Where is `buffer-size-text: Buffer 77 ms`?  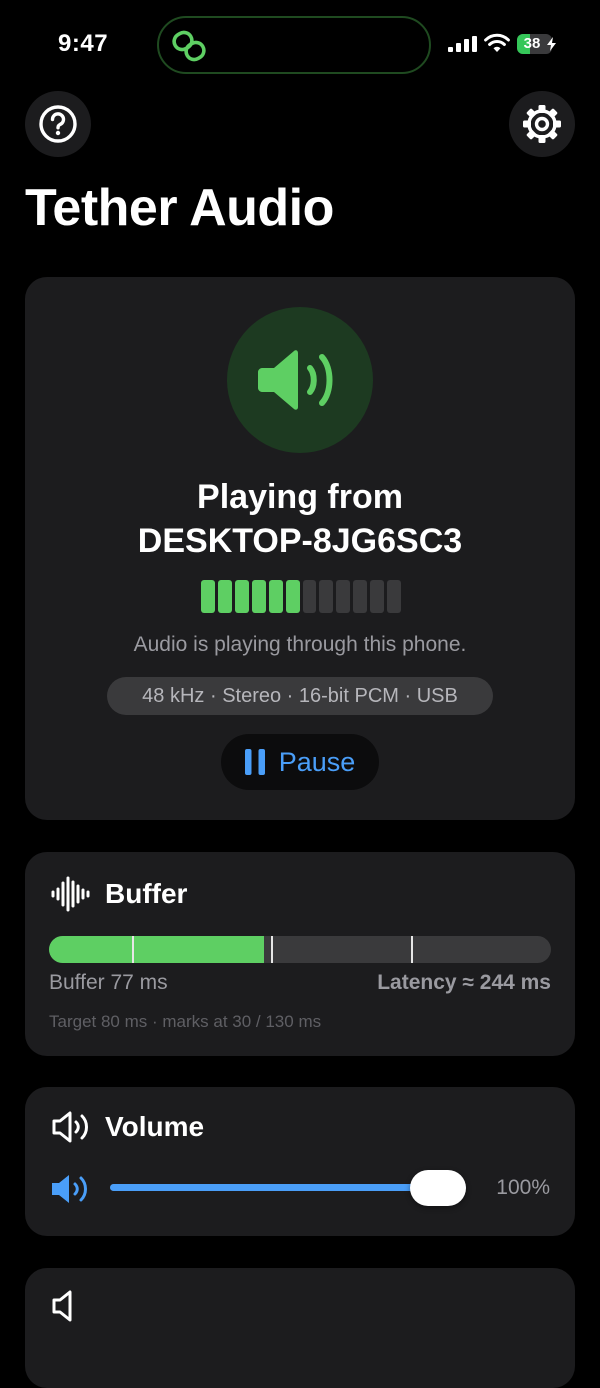
buffer-size-text: Buffer 77 ms is located at coordinates (108, 982).